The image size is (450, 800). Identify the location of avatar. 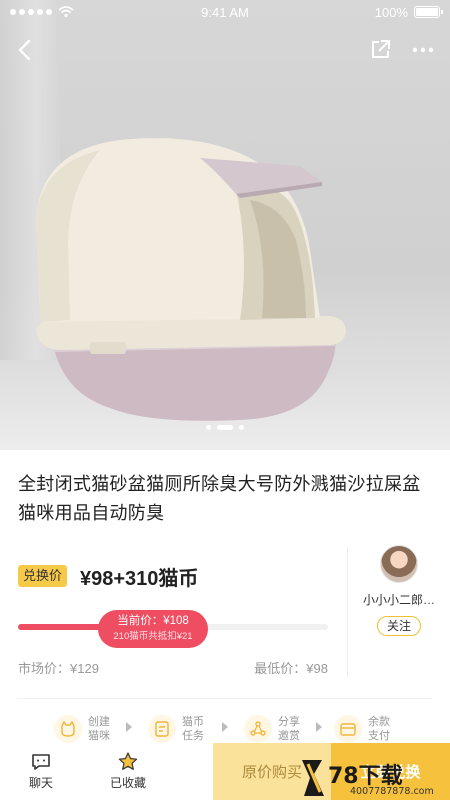
(399, 564).